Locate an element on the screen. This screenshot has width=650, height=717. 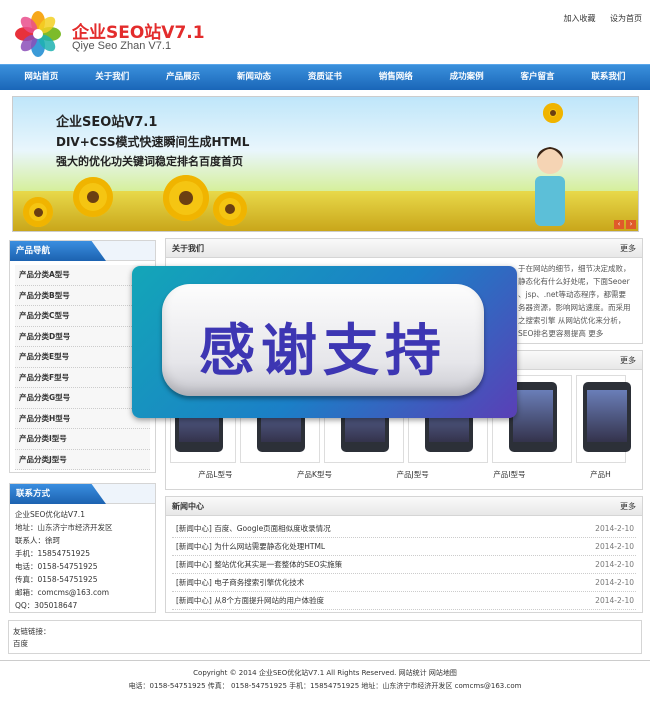
news-more-link: 更多 is located at coordinates (628, 506).